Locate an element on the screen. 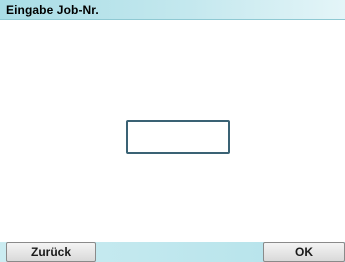  ok-button: OK is located at coordinates (304, 252).